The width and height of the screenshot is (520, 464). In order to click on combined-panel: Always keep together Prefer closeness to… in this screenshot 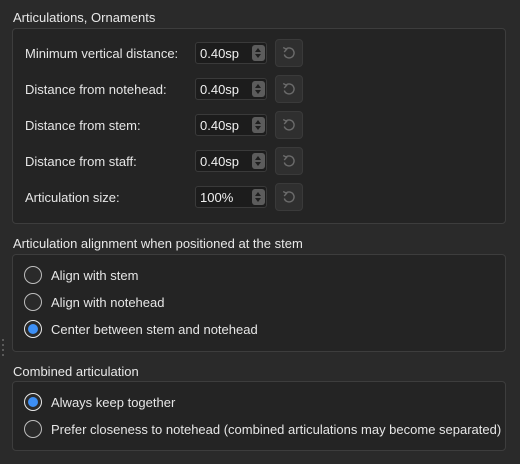, I will do `click(259, 416)`.